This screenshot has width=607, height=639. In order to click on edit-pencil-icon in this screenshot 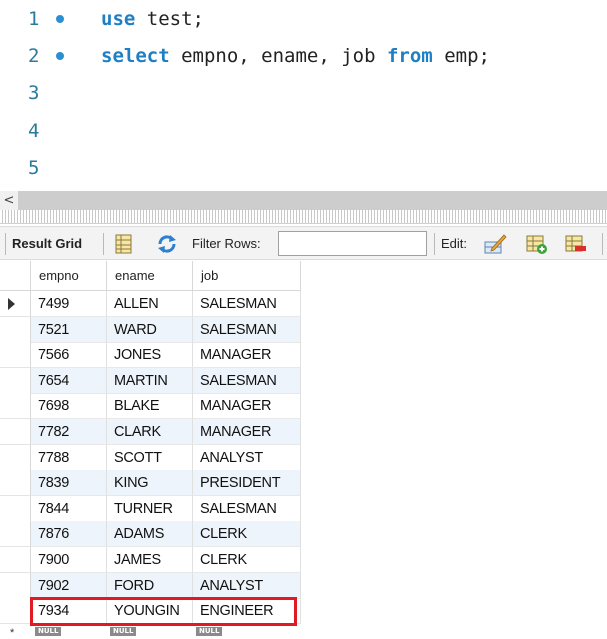, I will do `click(495, 244)`.